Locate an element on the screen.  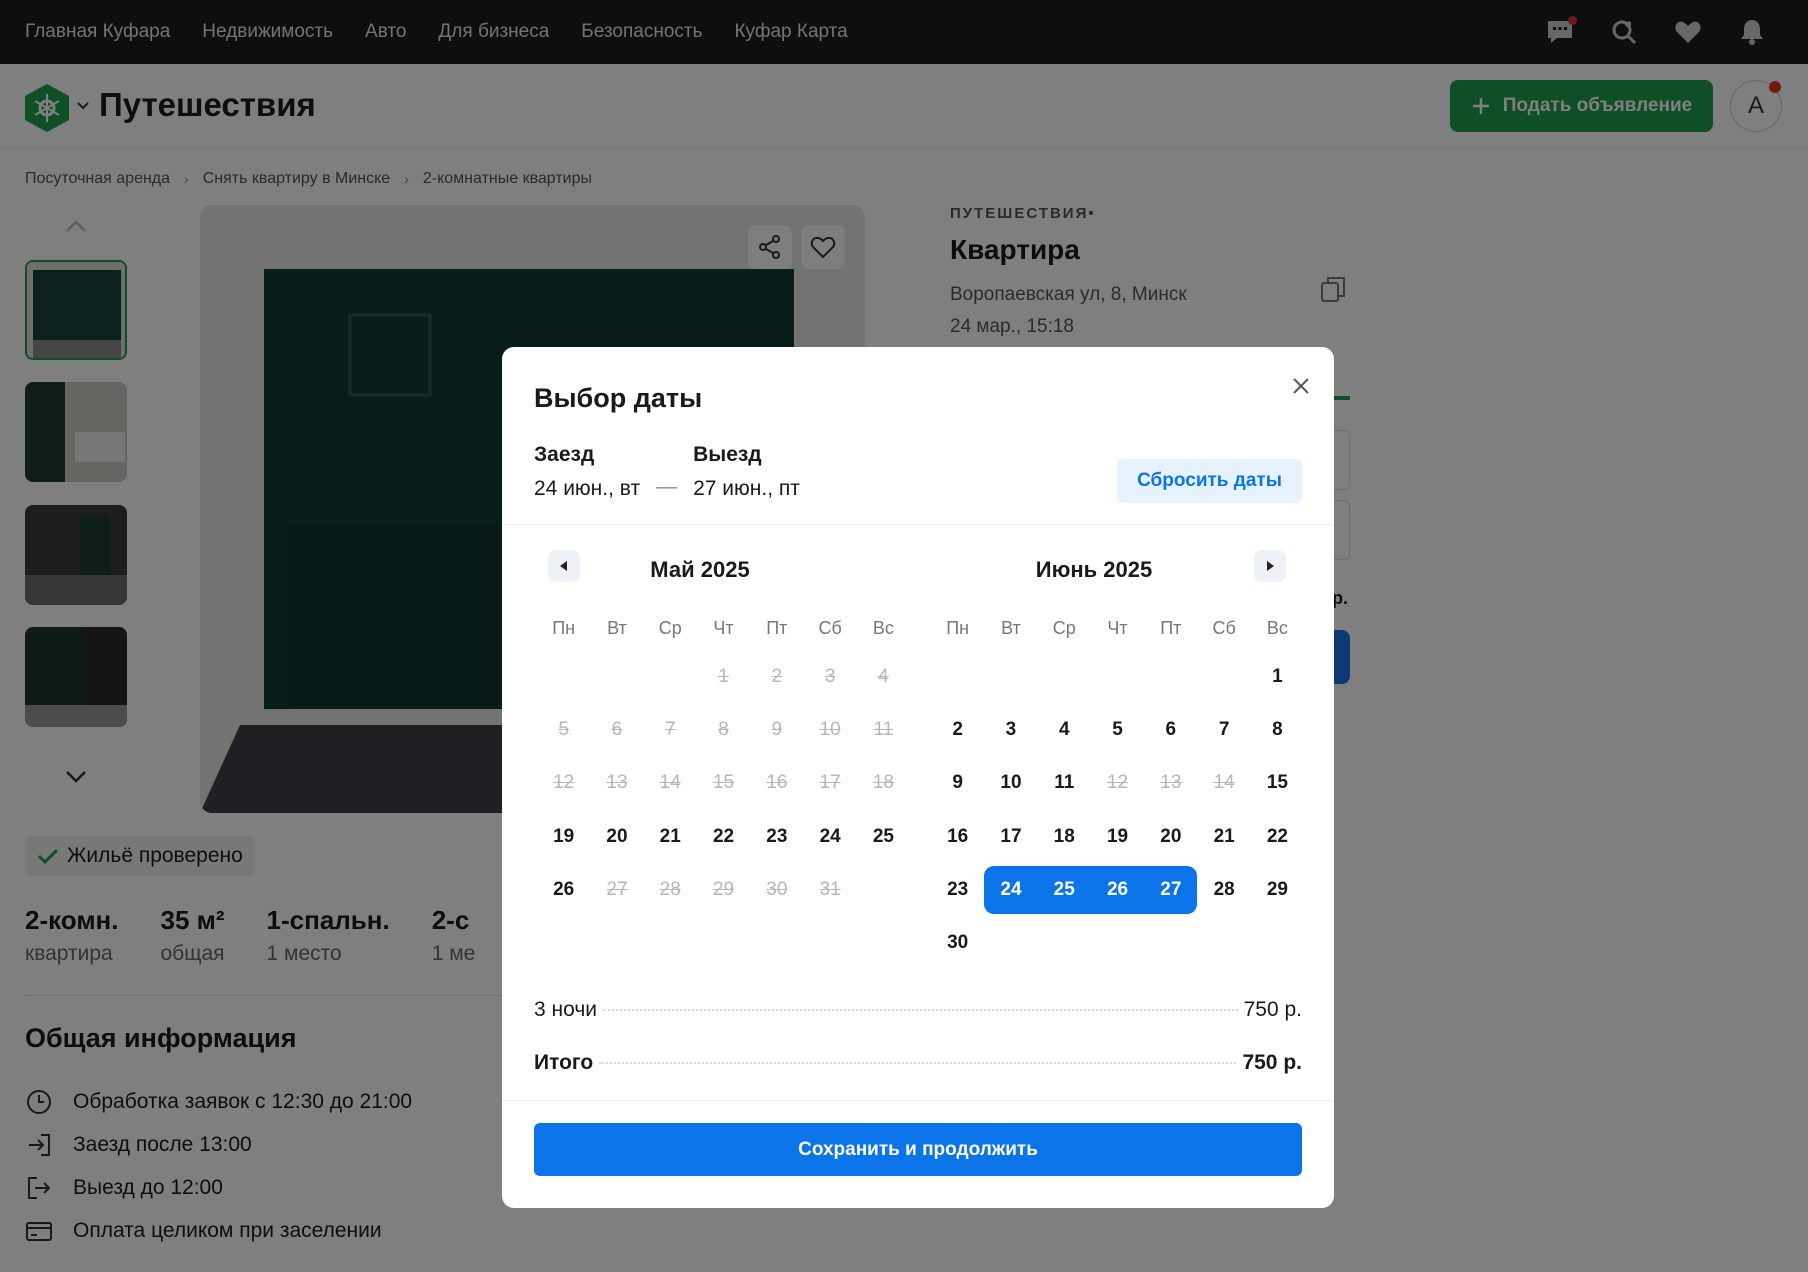
calendar-day: 18 is located at coordinates (1064, 837).